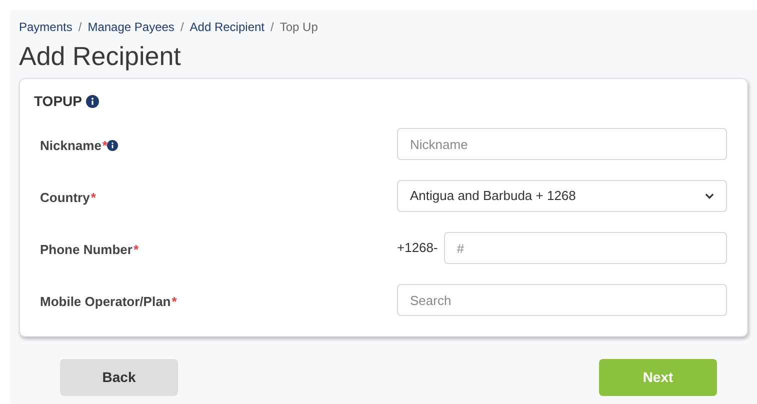 This screenshot has height=404, width=757. What do you see at coordinates (131, 27) in the screenshot?
I see `breadcrumb-link: Manage Payees` at bounding box center [131, 27].